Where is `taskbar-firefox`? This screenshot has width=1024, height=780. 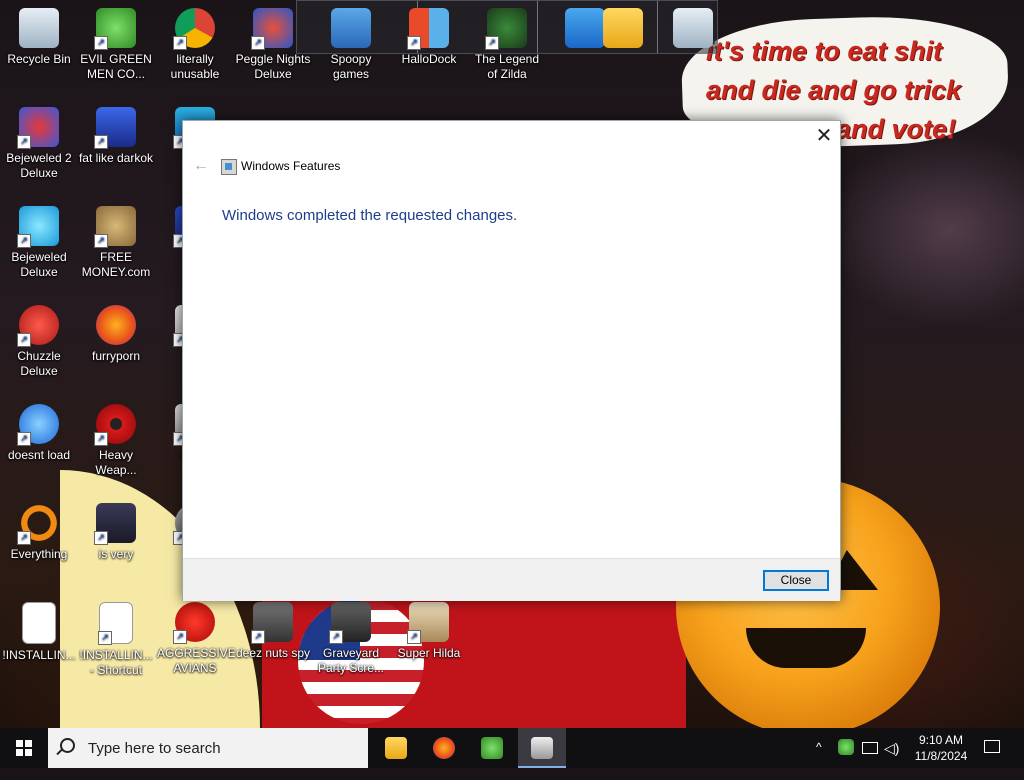
taskbar-firefox is located at coordinates (444, 748).